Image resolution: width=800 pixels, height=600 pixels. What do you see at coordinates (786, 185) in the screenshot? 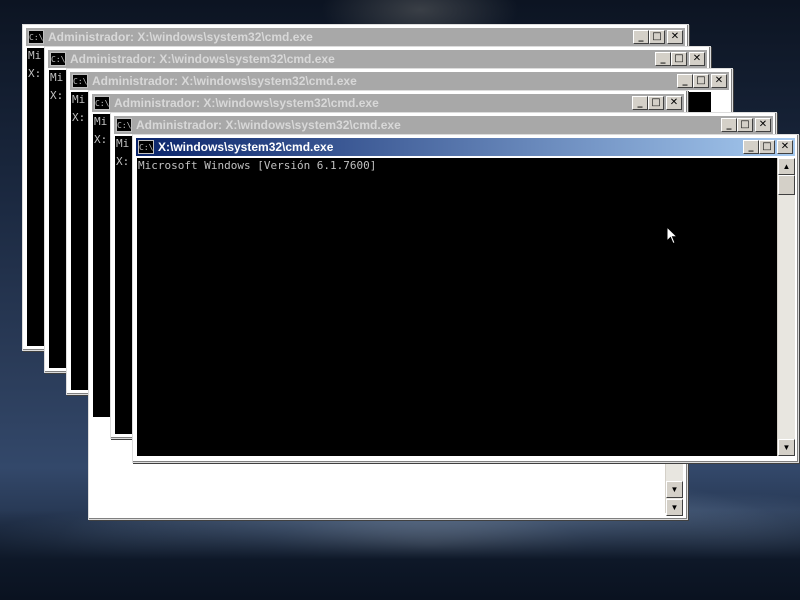
I see `scrollbar-thumb` at bounding box center [786, 185].